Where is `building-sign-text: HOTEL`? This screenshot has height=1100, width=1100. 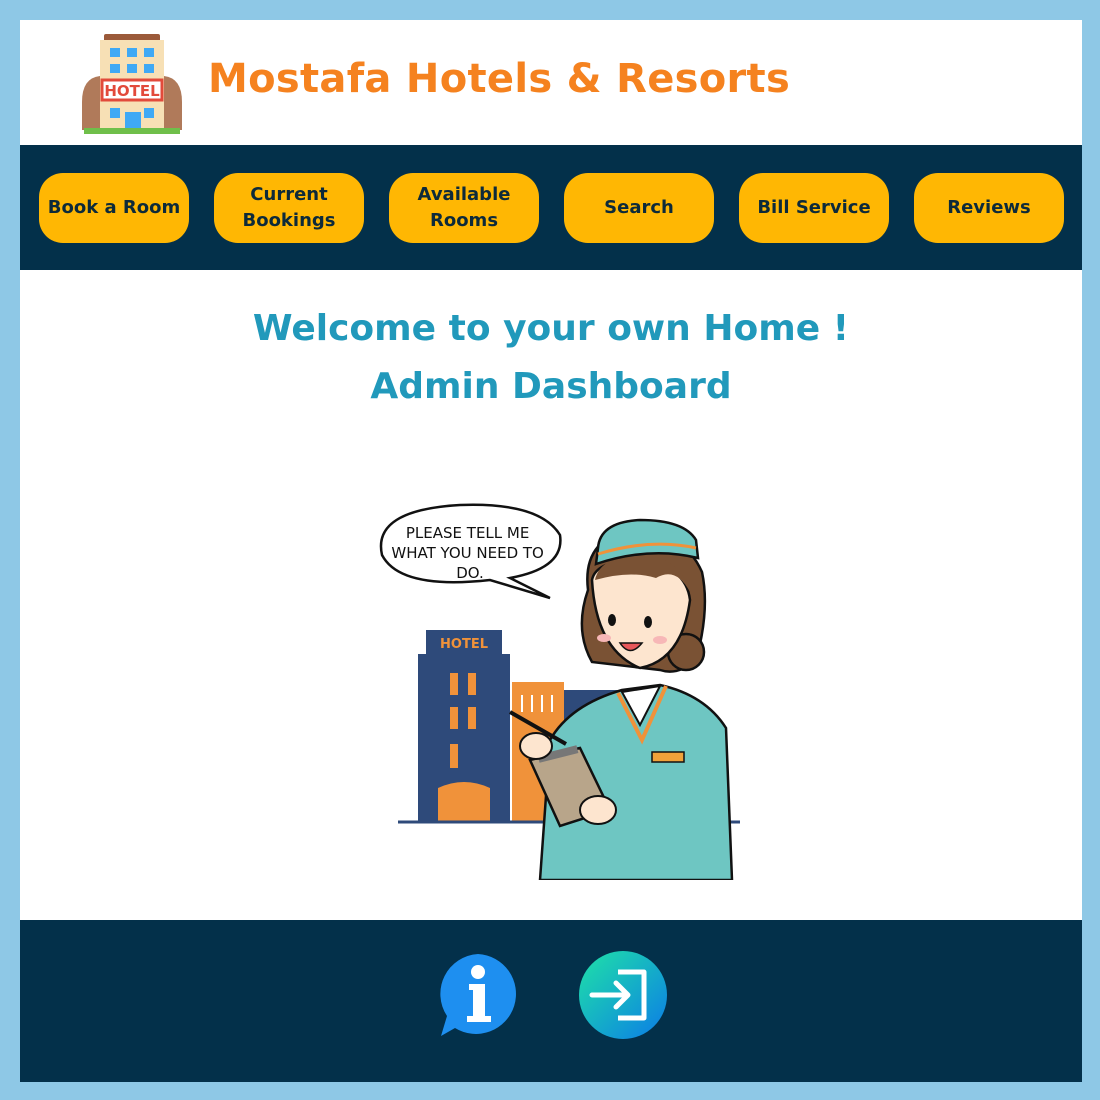
building-sign-text: HOTEL is located at coordinates (464, 644).